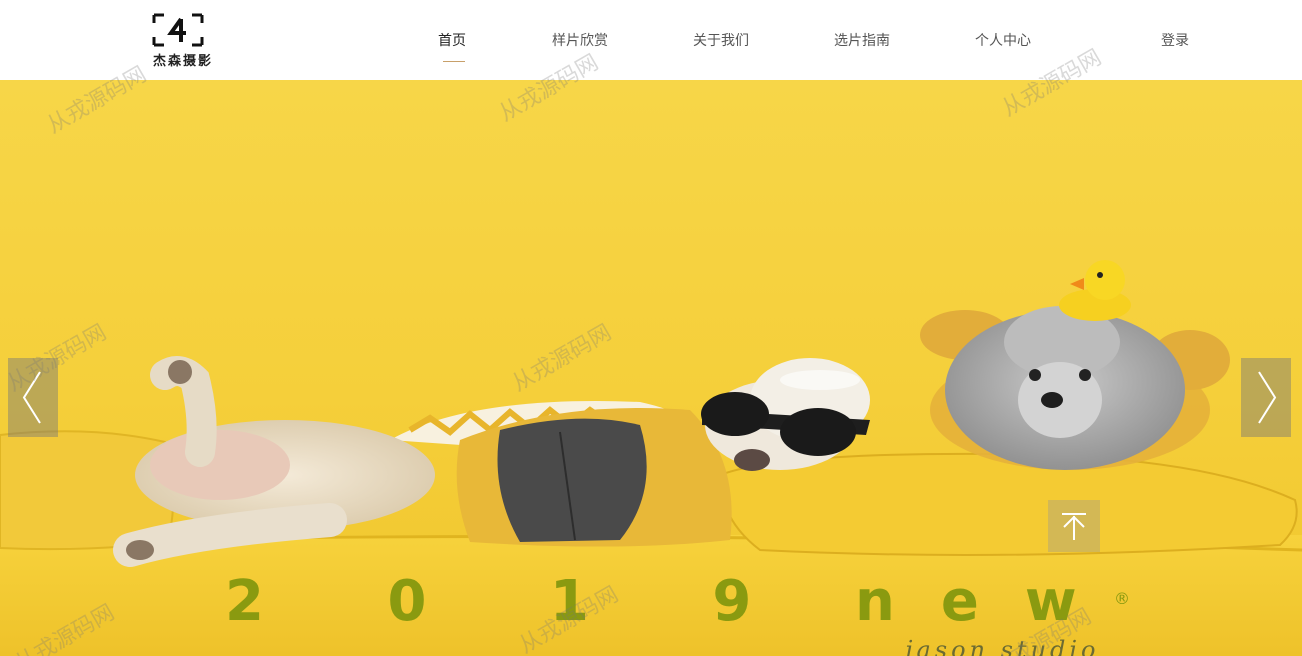  Describe the element at coordinates (862, 40) in the screenshot. I see `nav-item-guide: 选片指南` at that location.